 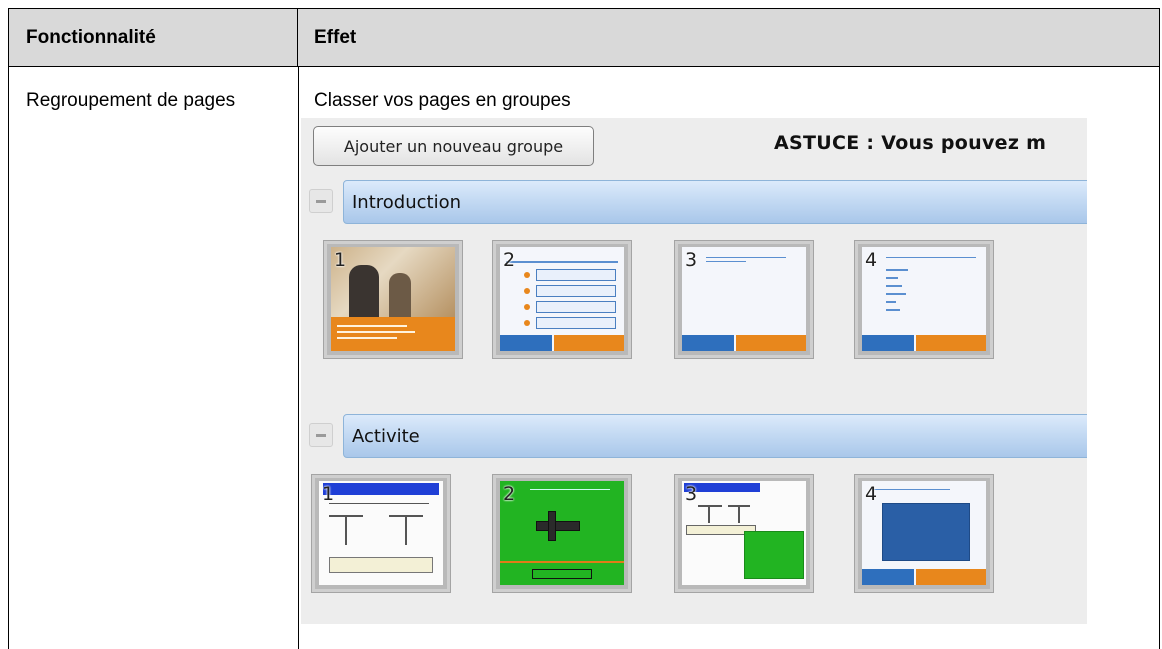 What do you see at coordinates (407, 202) in the screenshot?
I see `group-name: Introduction` at bounding box center [407, 202].